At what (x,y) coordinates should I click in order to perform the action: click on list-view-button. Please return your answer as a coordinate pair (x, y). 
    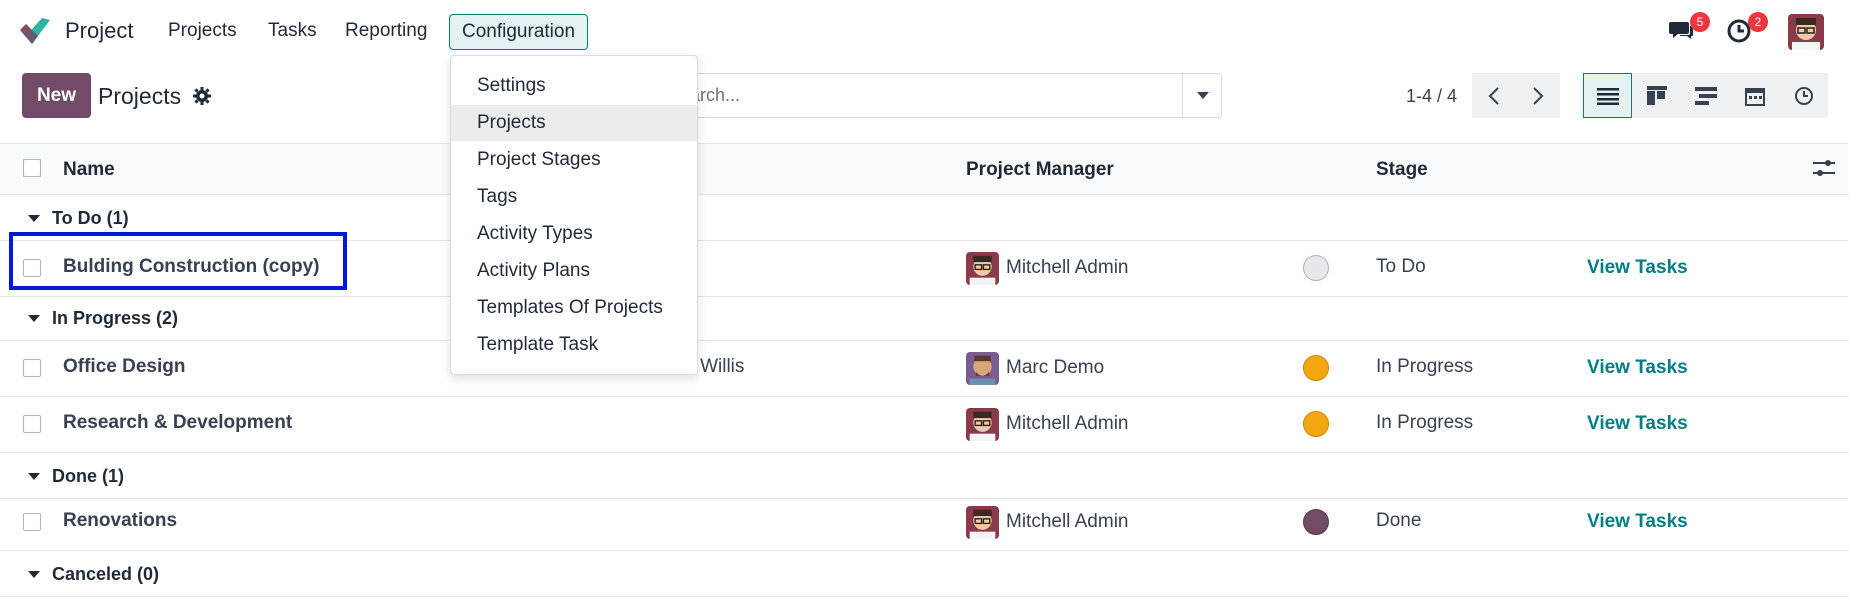
    Looking at the image, I should click on (1607, 95).